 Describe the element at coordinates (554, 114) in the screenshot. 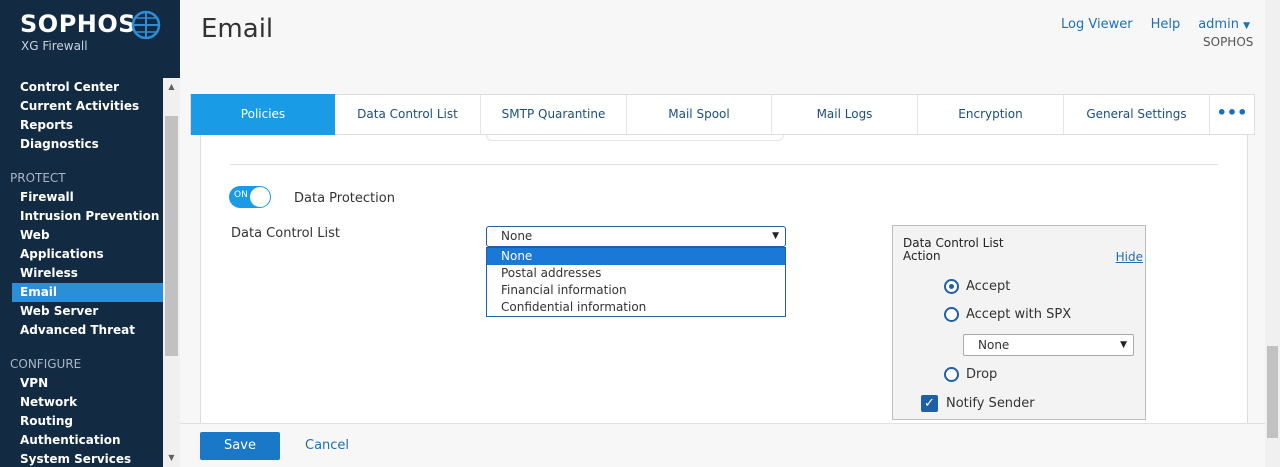

I see `tab-smtp-quarantine: SMTP Quarantine` at that location.